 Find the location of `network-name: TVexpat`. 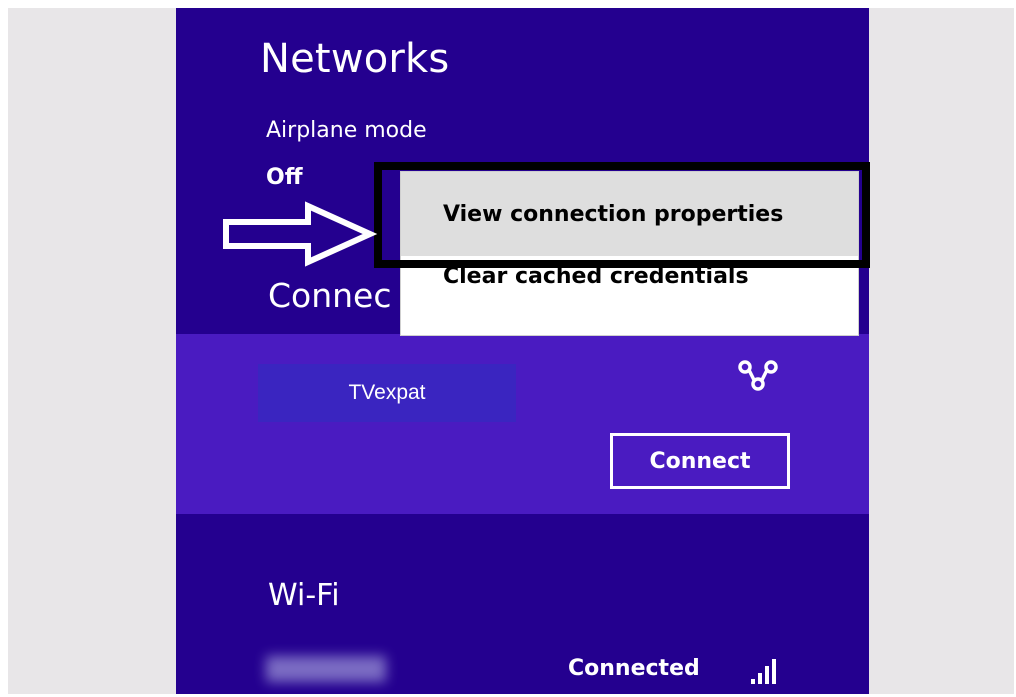

network-name: TVexpat is located at coordinates (387, 392).